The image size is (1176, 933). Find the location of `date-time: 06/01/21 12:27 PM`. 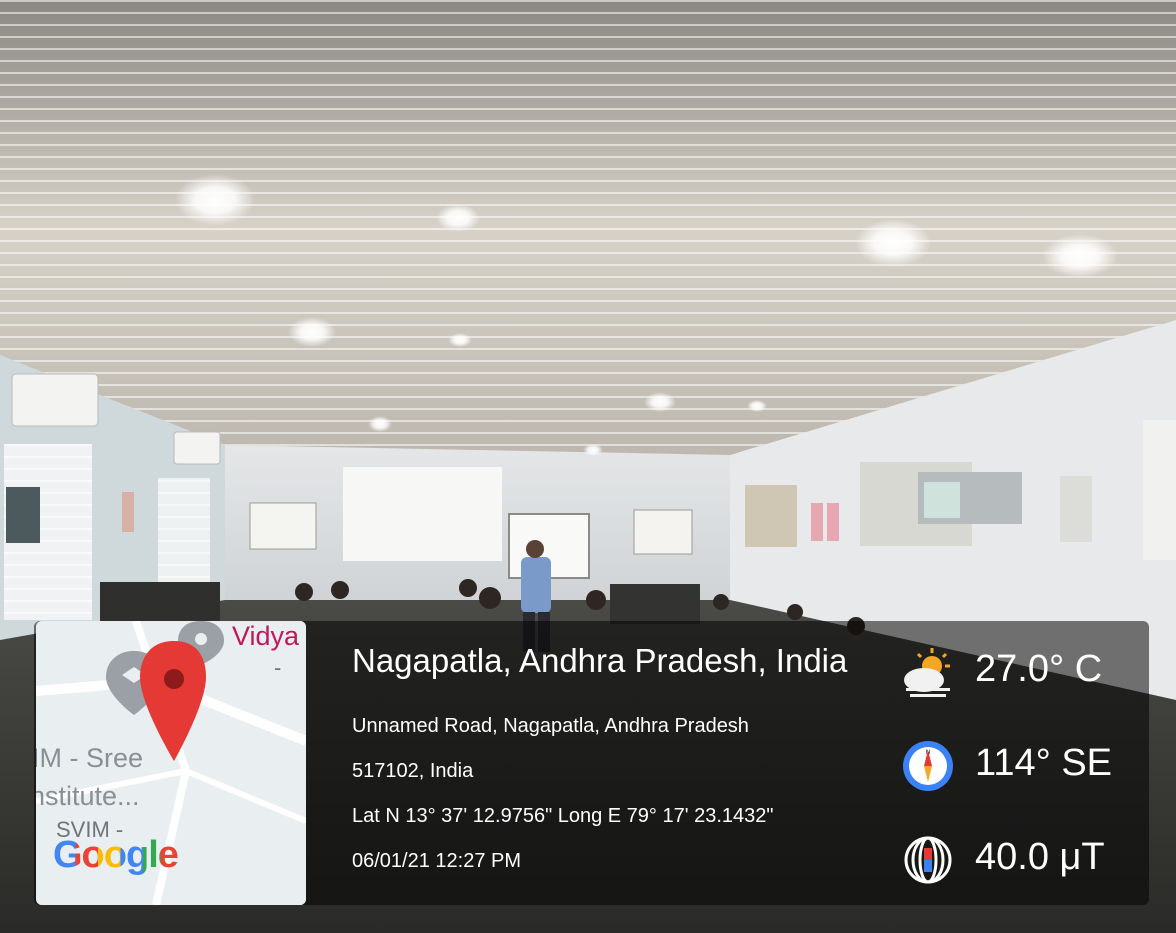

date-time: 06/01/21 12:27 PM is located at coordinates (437, 861).